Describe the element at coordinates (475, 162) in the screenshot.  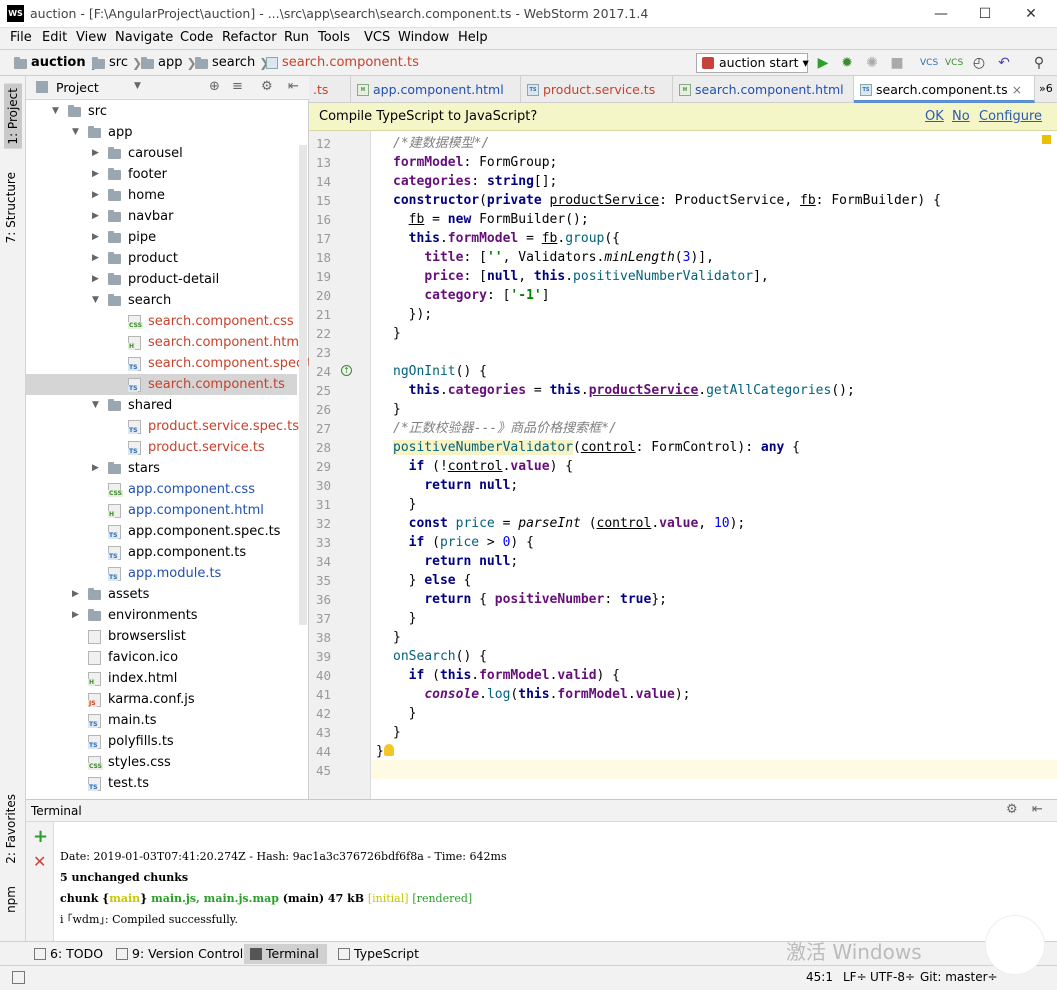
I see `code-line: formModel: FormGroup;` at that location.